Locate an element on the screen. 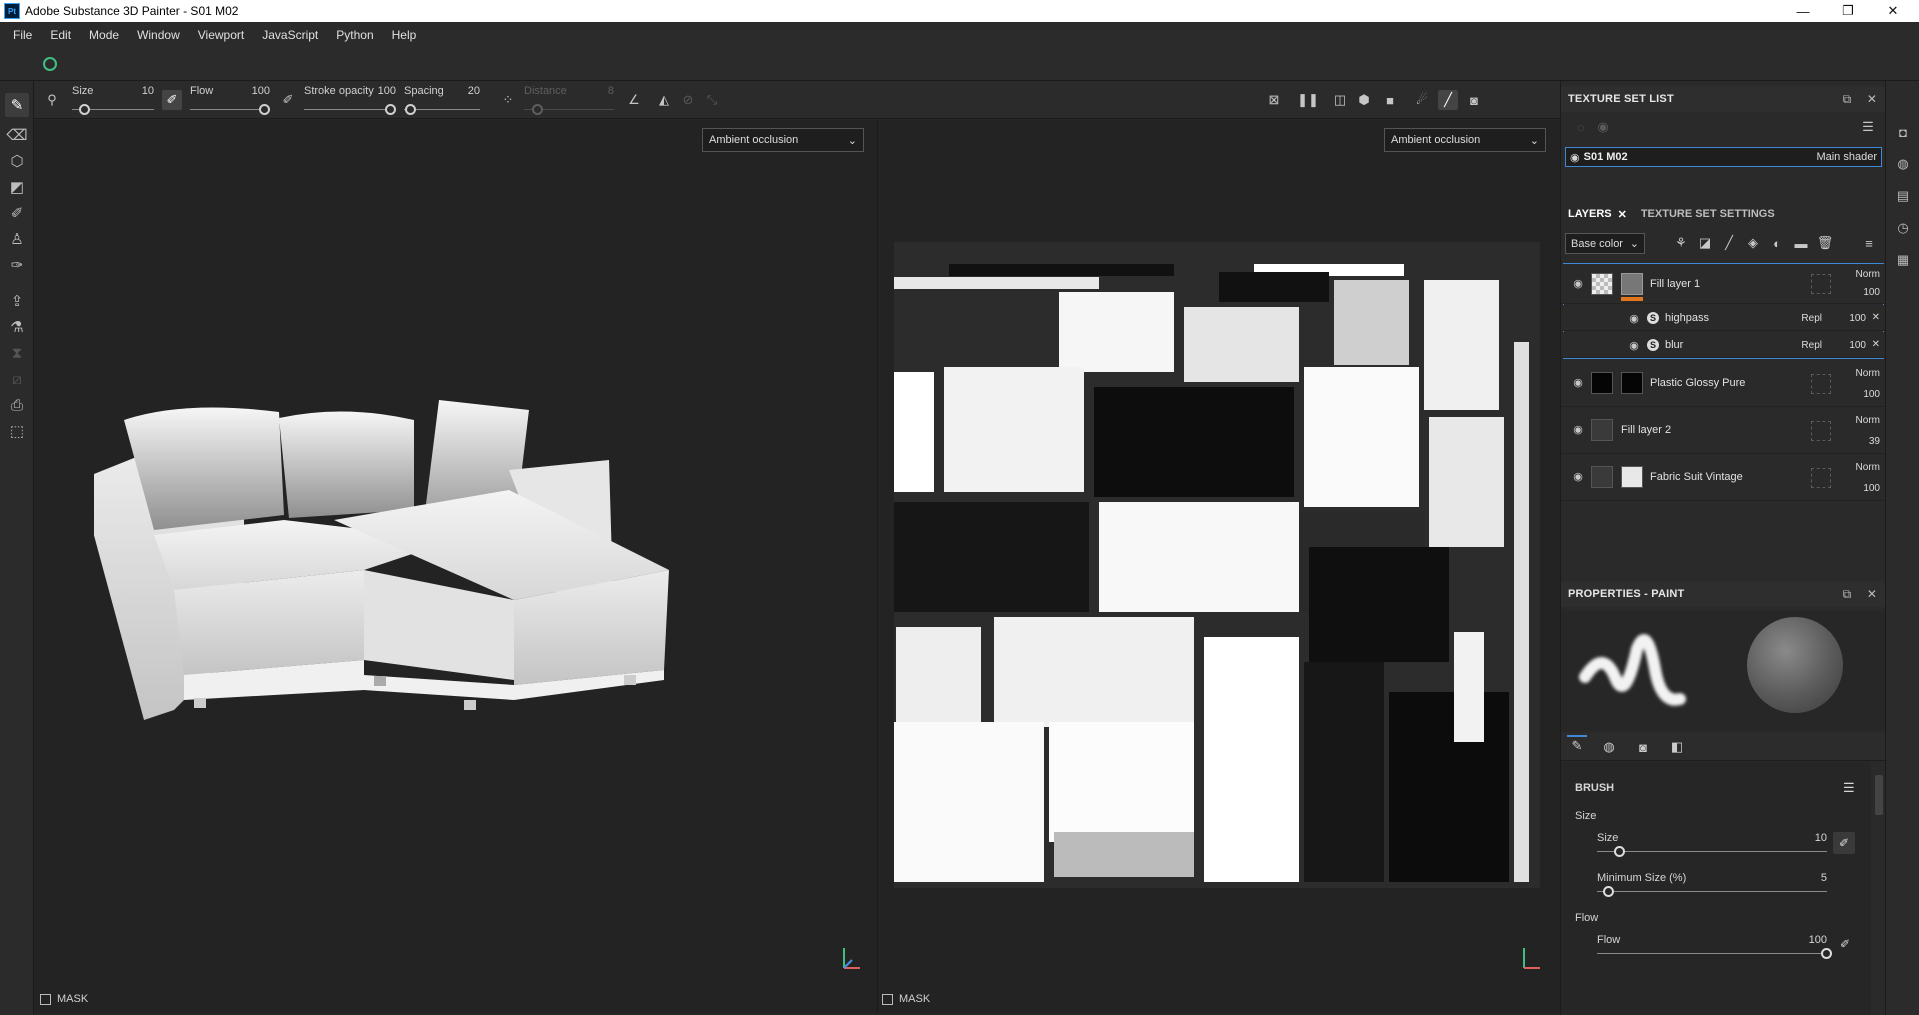 The image size is (1919, 1015). layer-row: ◉ Fill layer 1 Norm 100 is located at coordinates (1723, 284).